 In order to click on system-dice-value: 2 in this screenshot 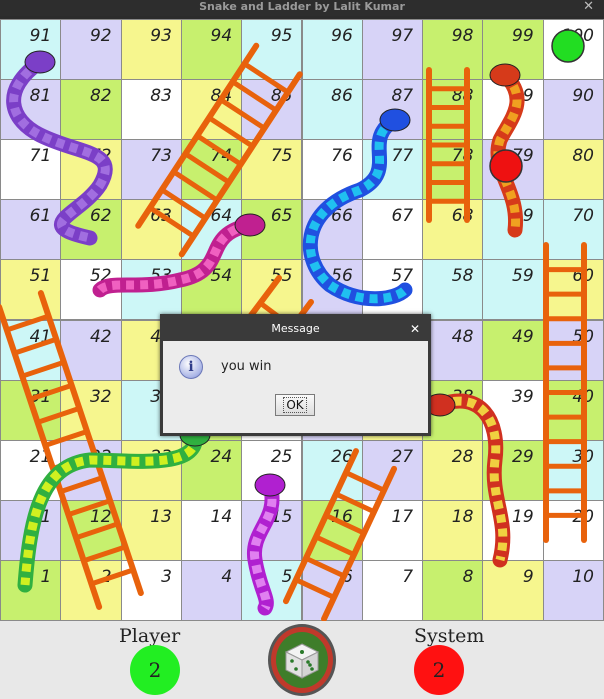, I will do `click(439, 670)`.